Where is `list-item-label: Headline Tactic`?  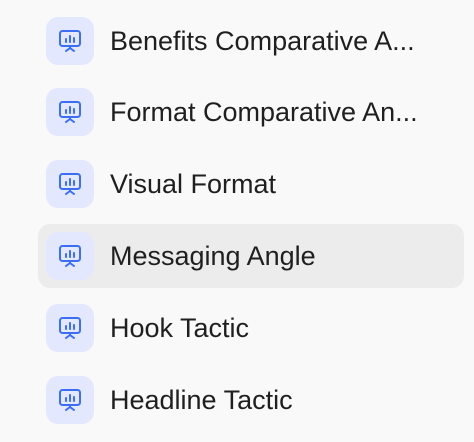 list-item-label: Headline Tactic is located at coordinates (201, 400).